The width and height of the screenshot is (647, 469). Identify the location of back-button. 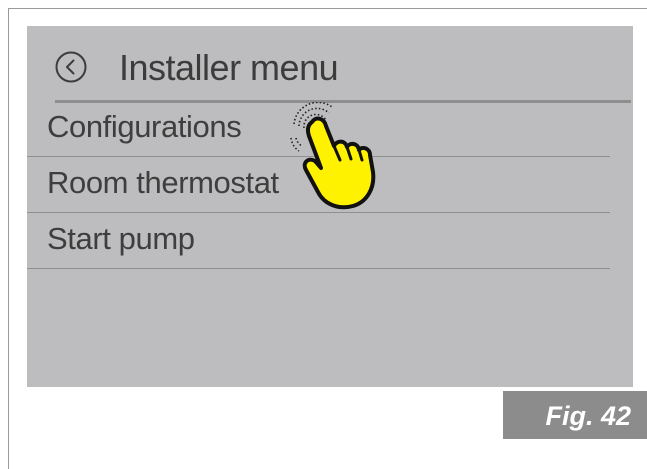
(71, 67).